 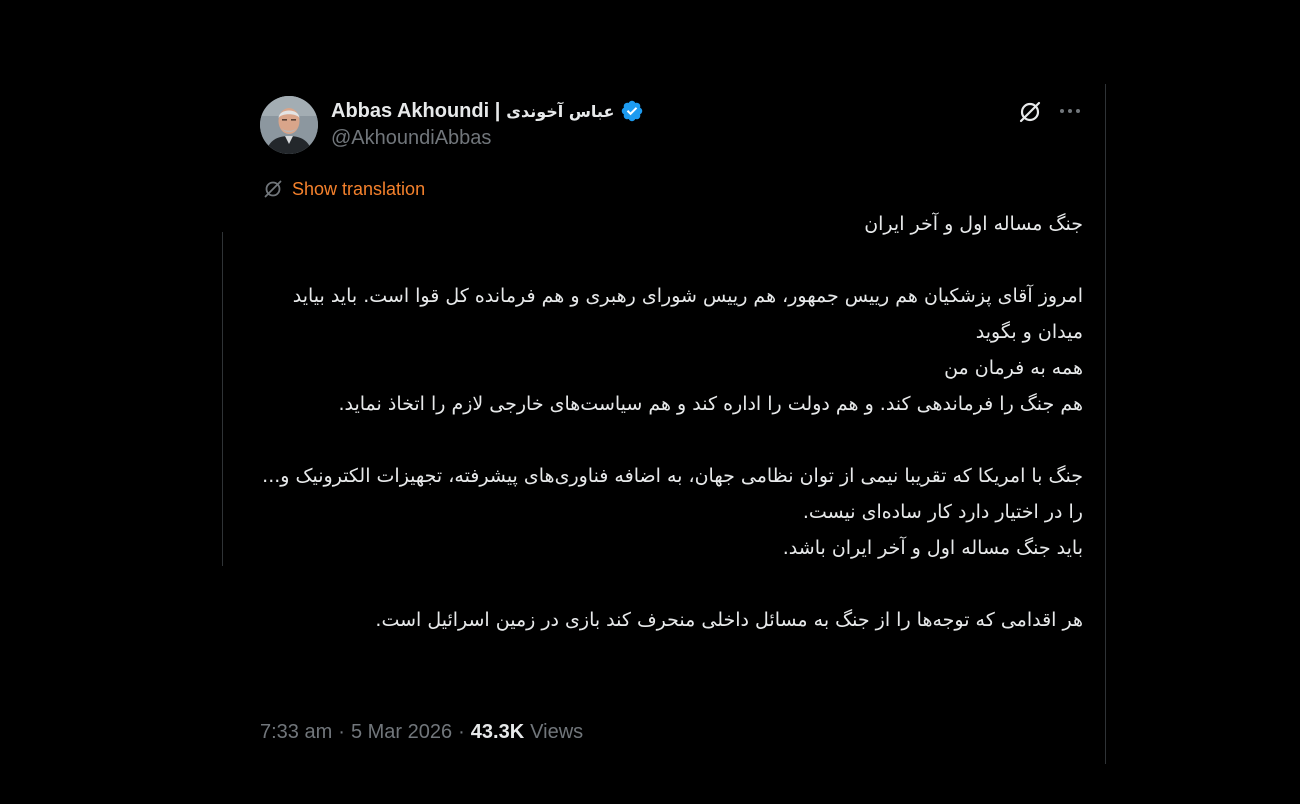 I want to click on author-name-row: Abbas Akhoundi | عباس آخوندی, so click(x=487, y=111).